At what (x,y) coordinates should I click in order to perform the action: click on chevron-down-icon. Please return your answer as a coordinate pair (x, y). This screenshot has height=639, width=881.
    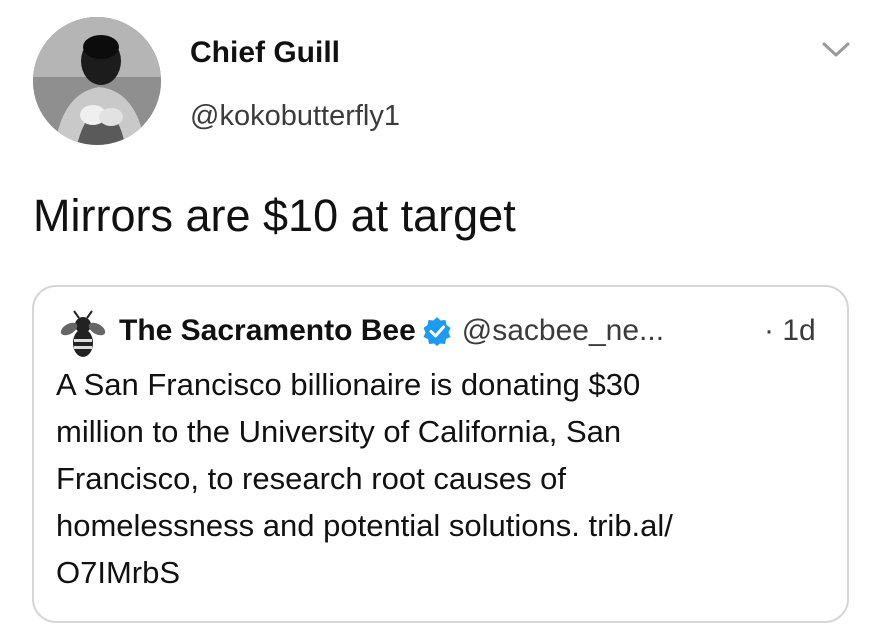
    Looking at the image, I should click on (836, 49).